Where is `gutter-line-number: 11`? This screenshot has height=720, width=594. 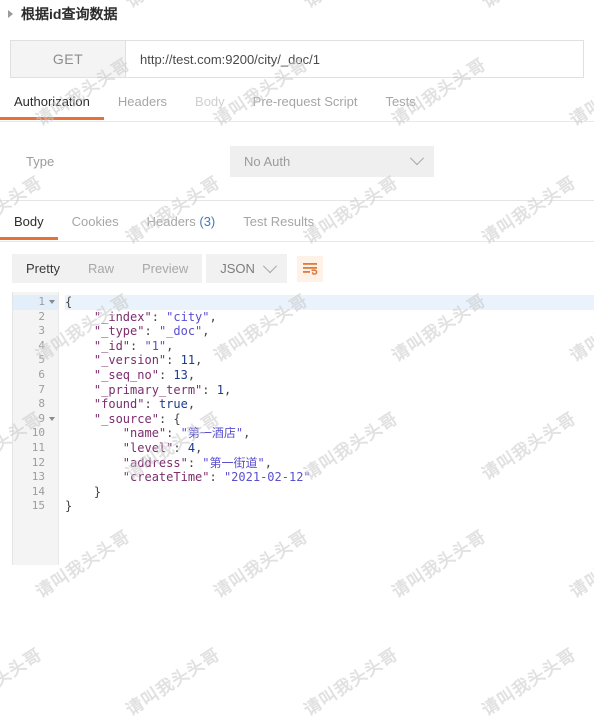 gutter-line-number: 11 is located at coordinates (38, 447).